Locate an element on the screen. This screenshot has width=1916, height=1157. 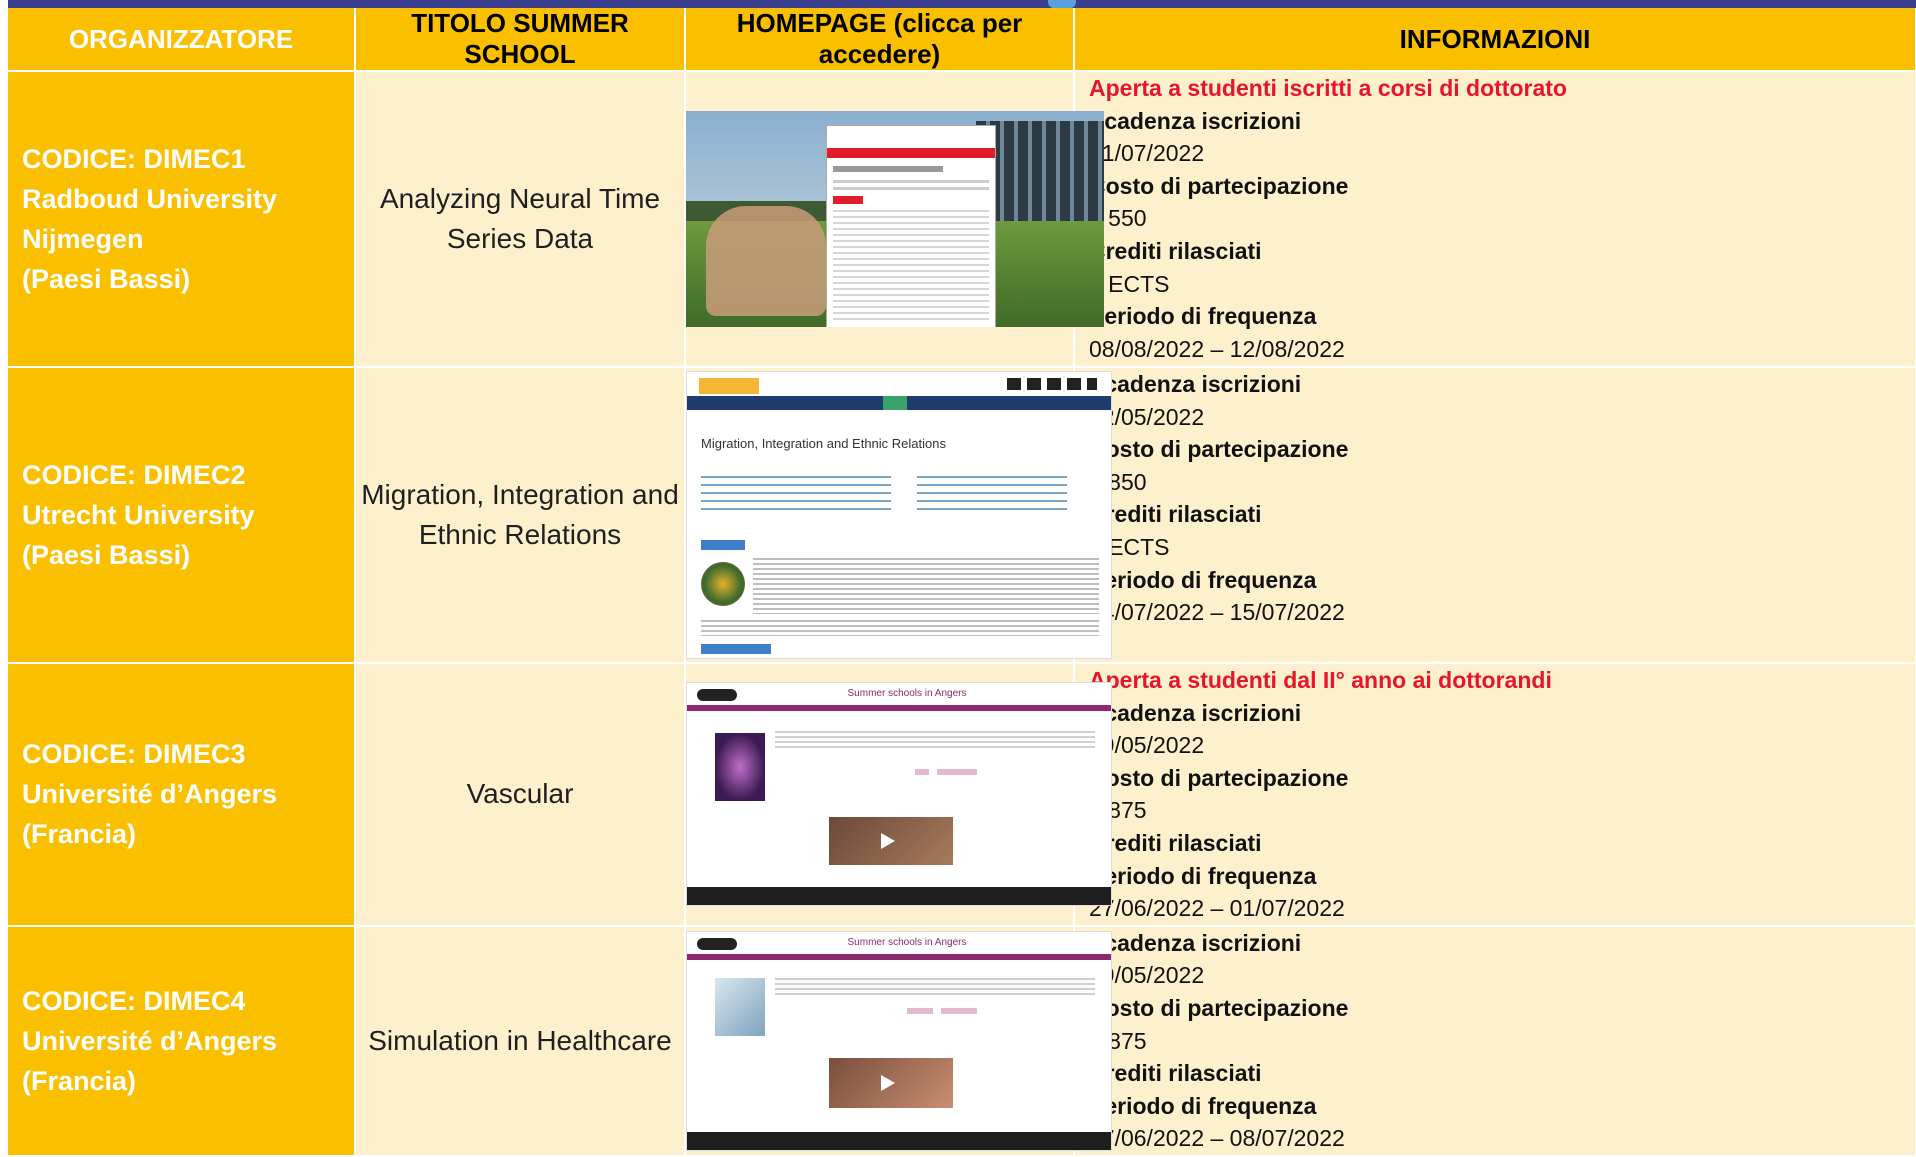
radboud-homepage-screenshot is located at coordinates (895, 219).